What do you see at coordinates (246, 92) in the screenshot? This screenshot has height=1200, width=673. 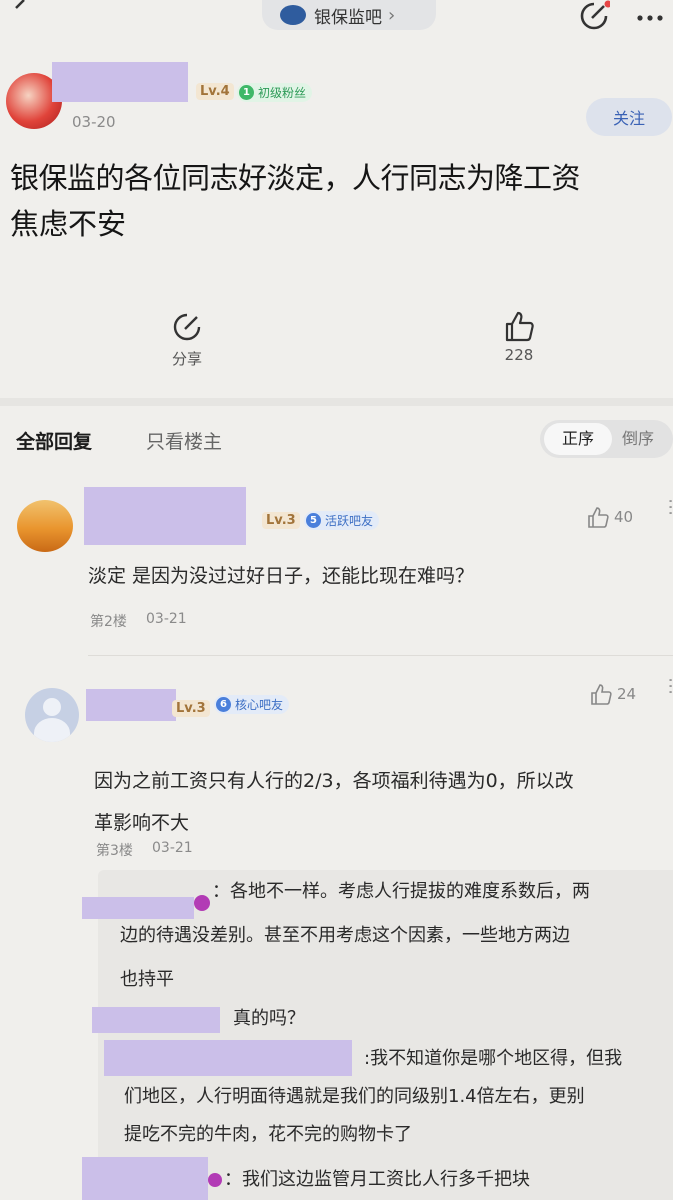 I see `fan-badge-number: 1` at bounding box center [246, 92].